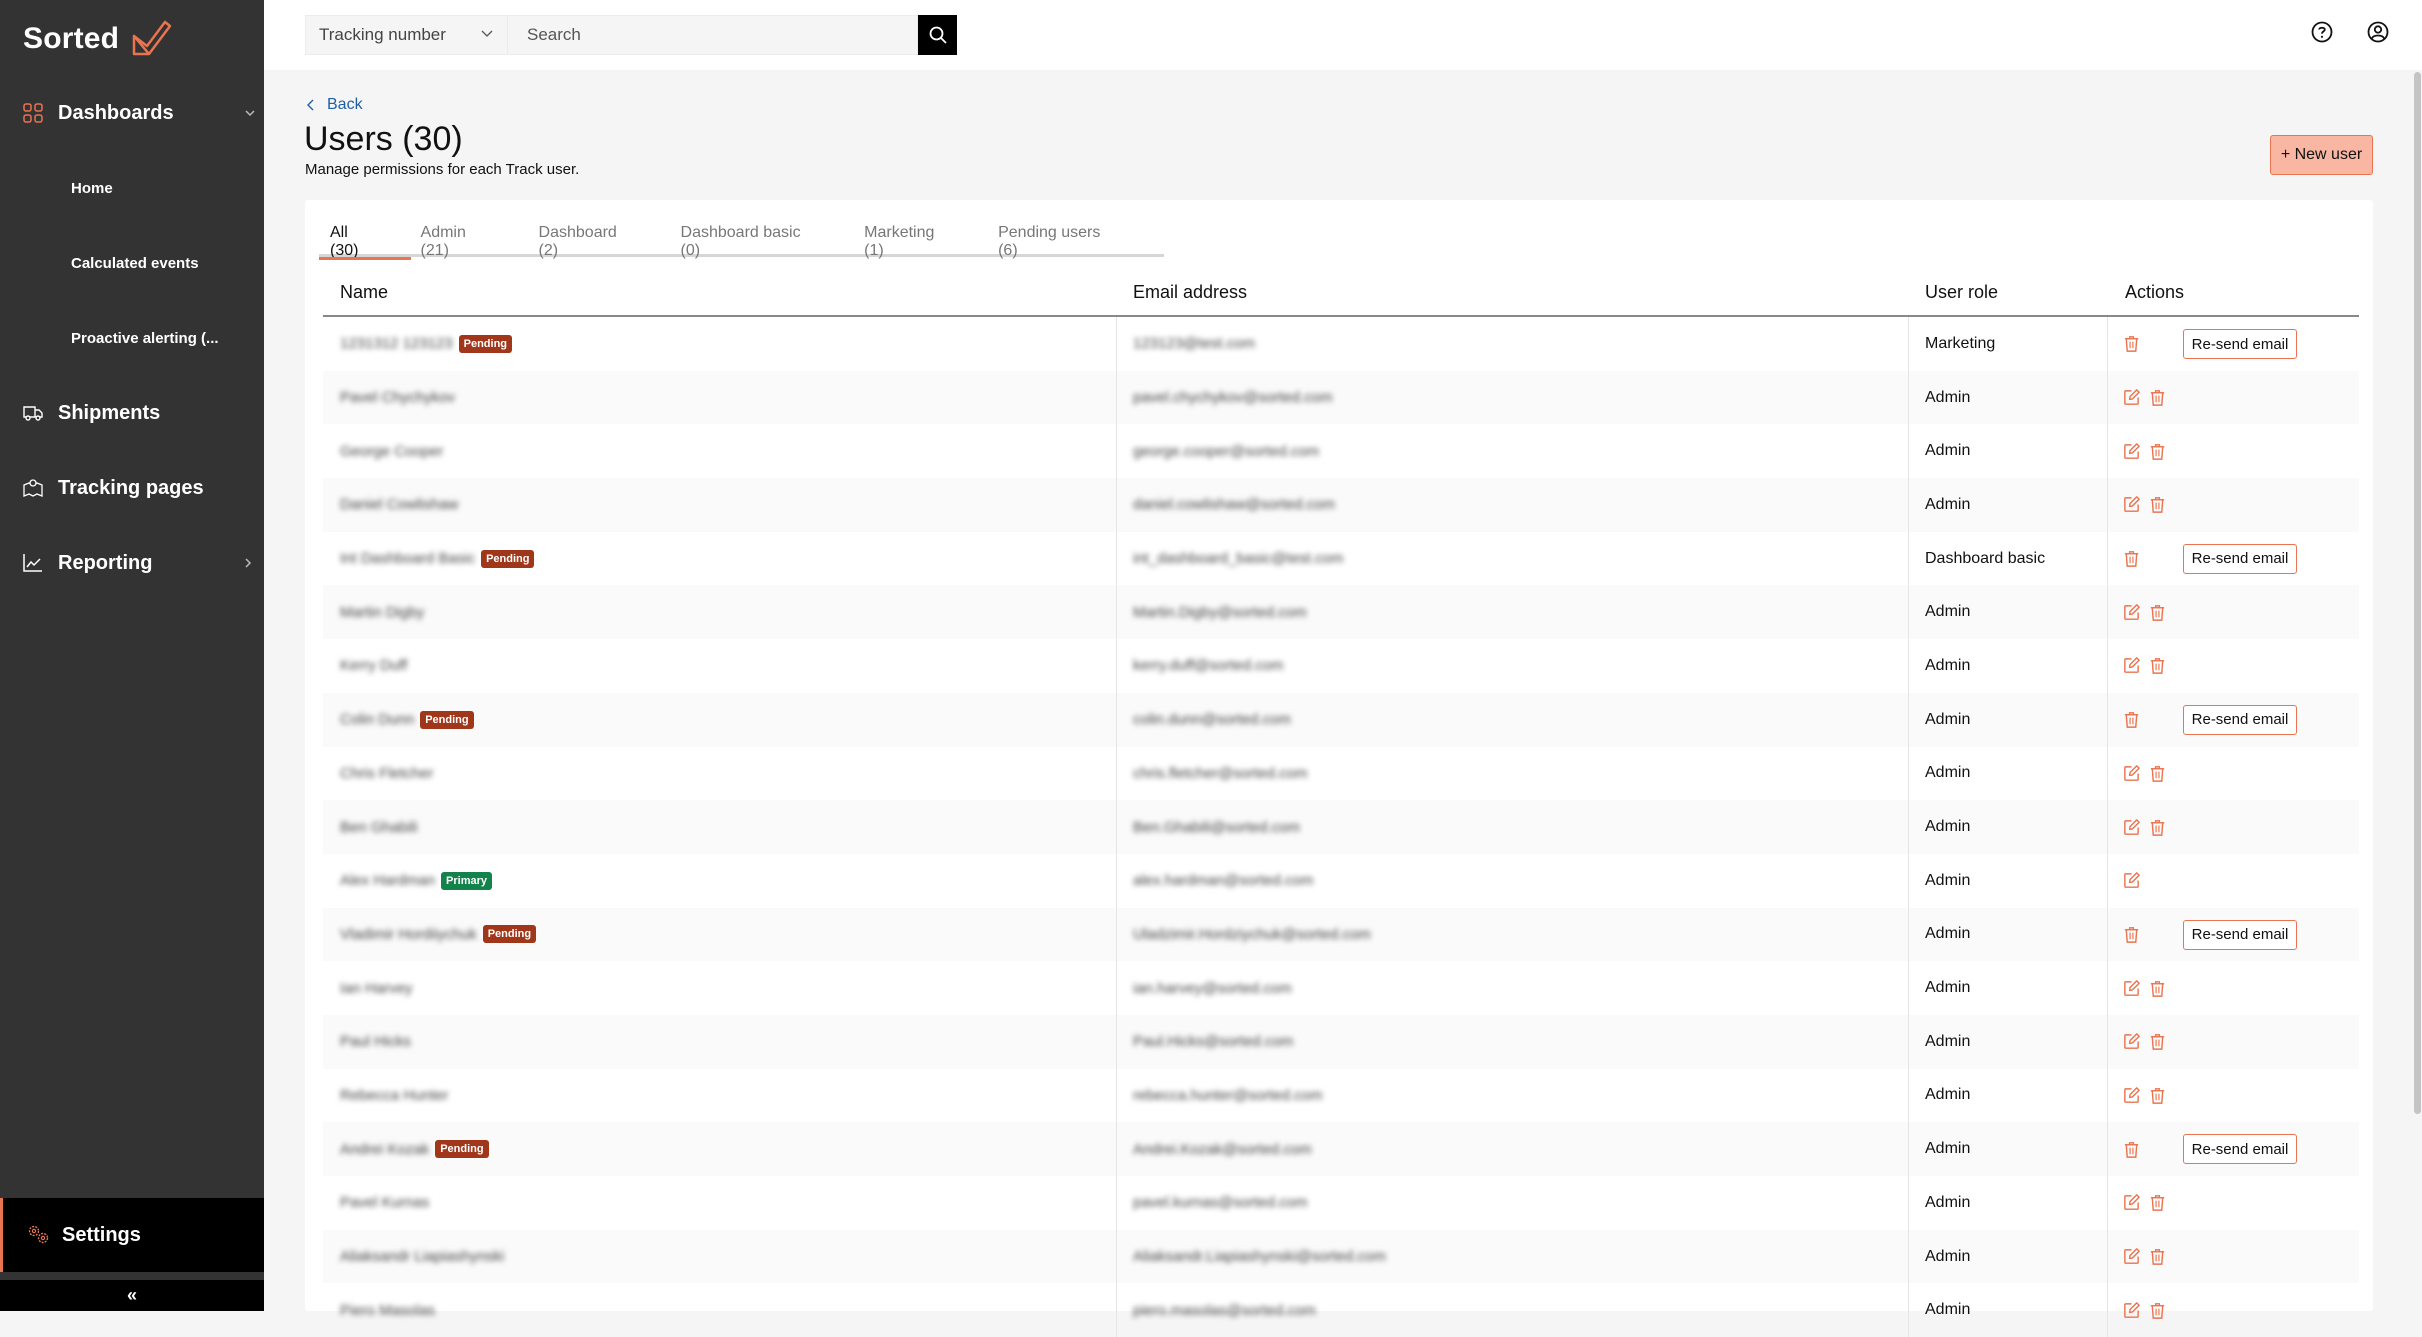 This screenshot has width=2422, height=1337. I want to click on map-pin-icon, so click(33, 488).